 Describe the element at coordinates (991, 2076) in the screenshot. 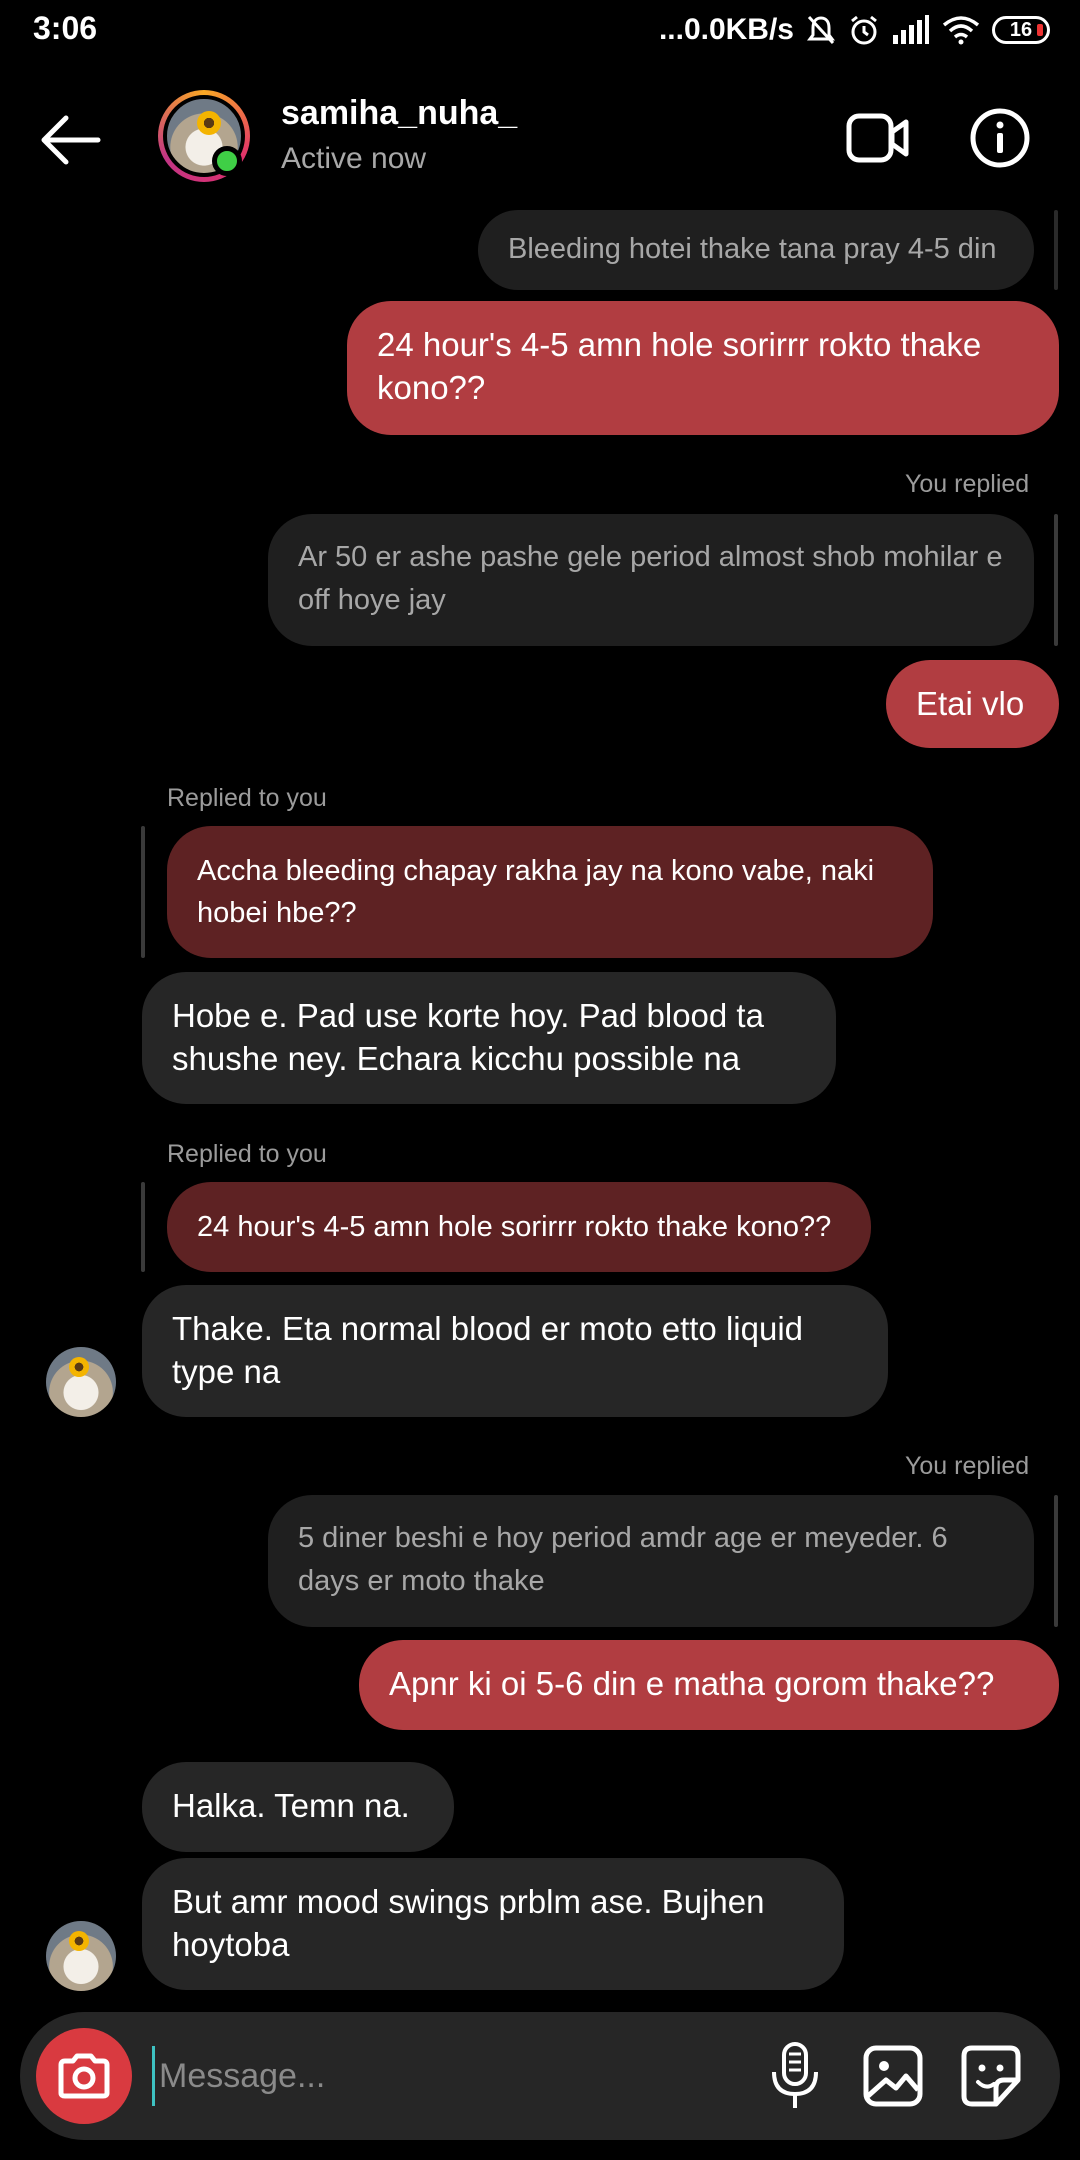

I see `sticker-icon` at that location.